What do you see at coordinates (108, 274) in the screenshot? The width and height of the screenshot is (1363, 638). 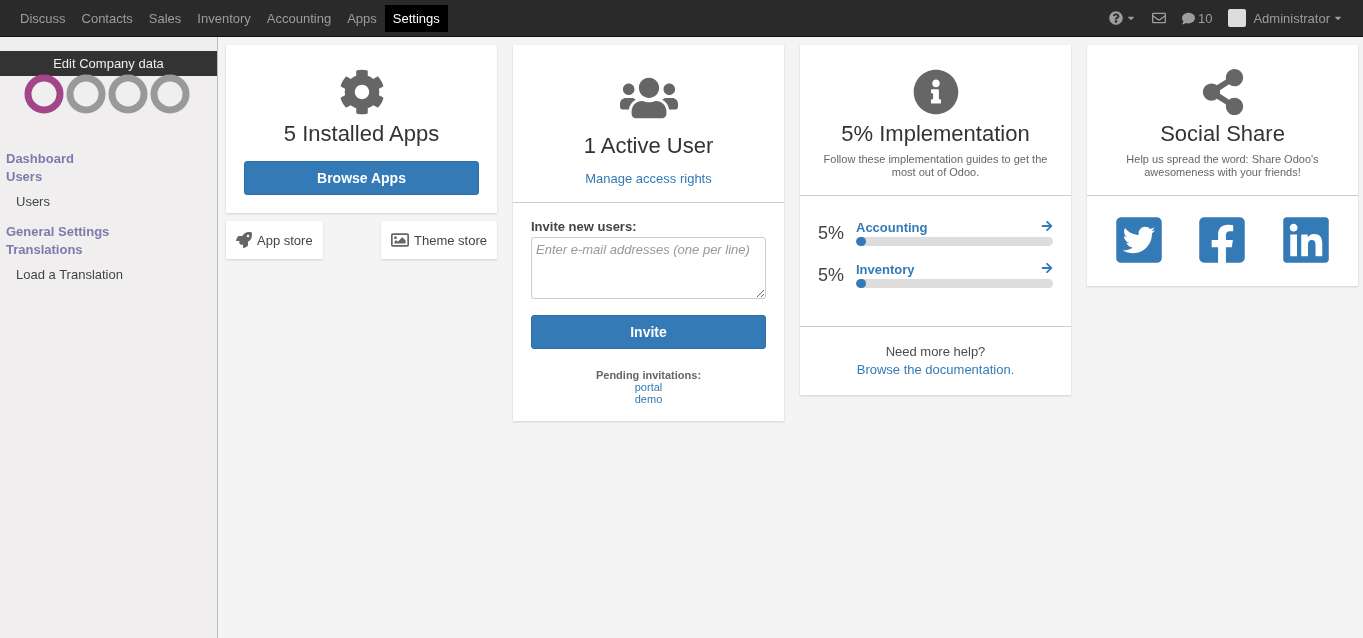 I see `sidebar-item: Load a Translation` at bounding box center [108, 274].